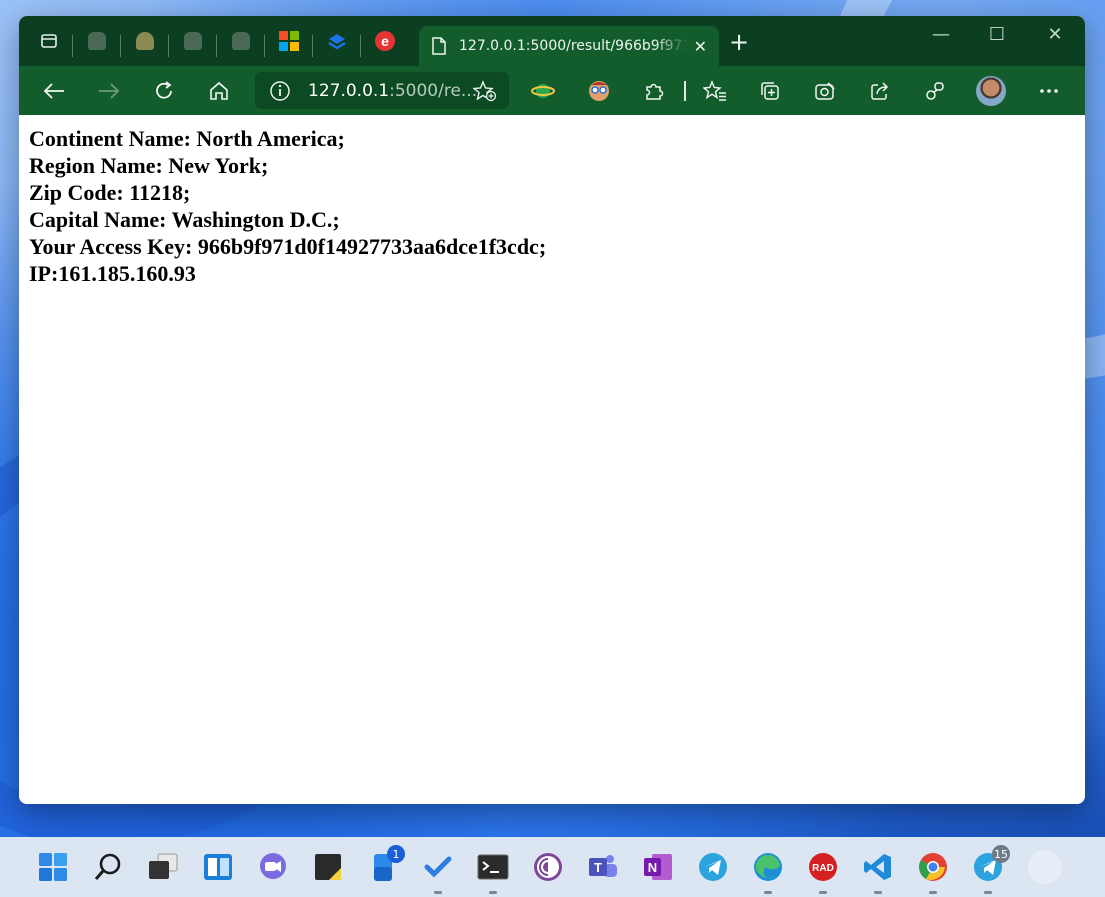 The width and height of the screenshot is (1105, 897). Describe the element at coordinates (396, 854) in the screenshot. I see `store-badge: 1` at that location.